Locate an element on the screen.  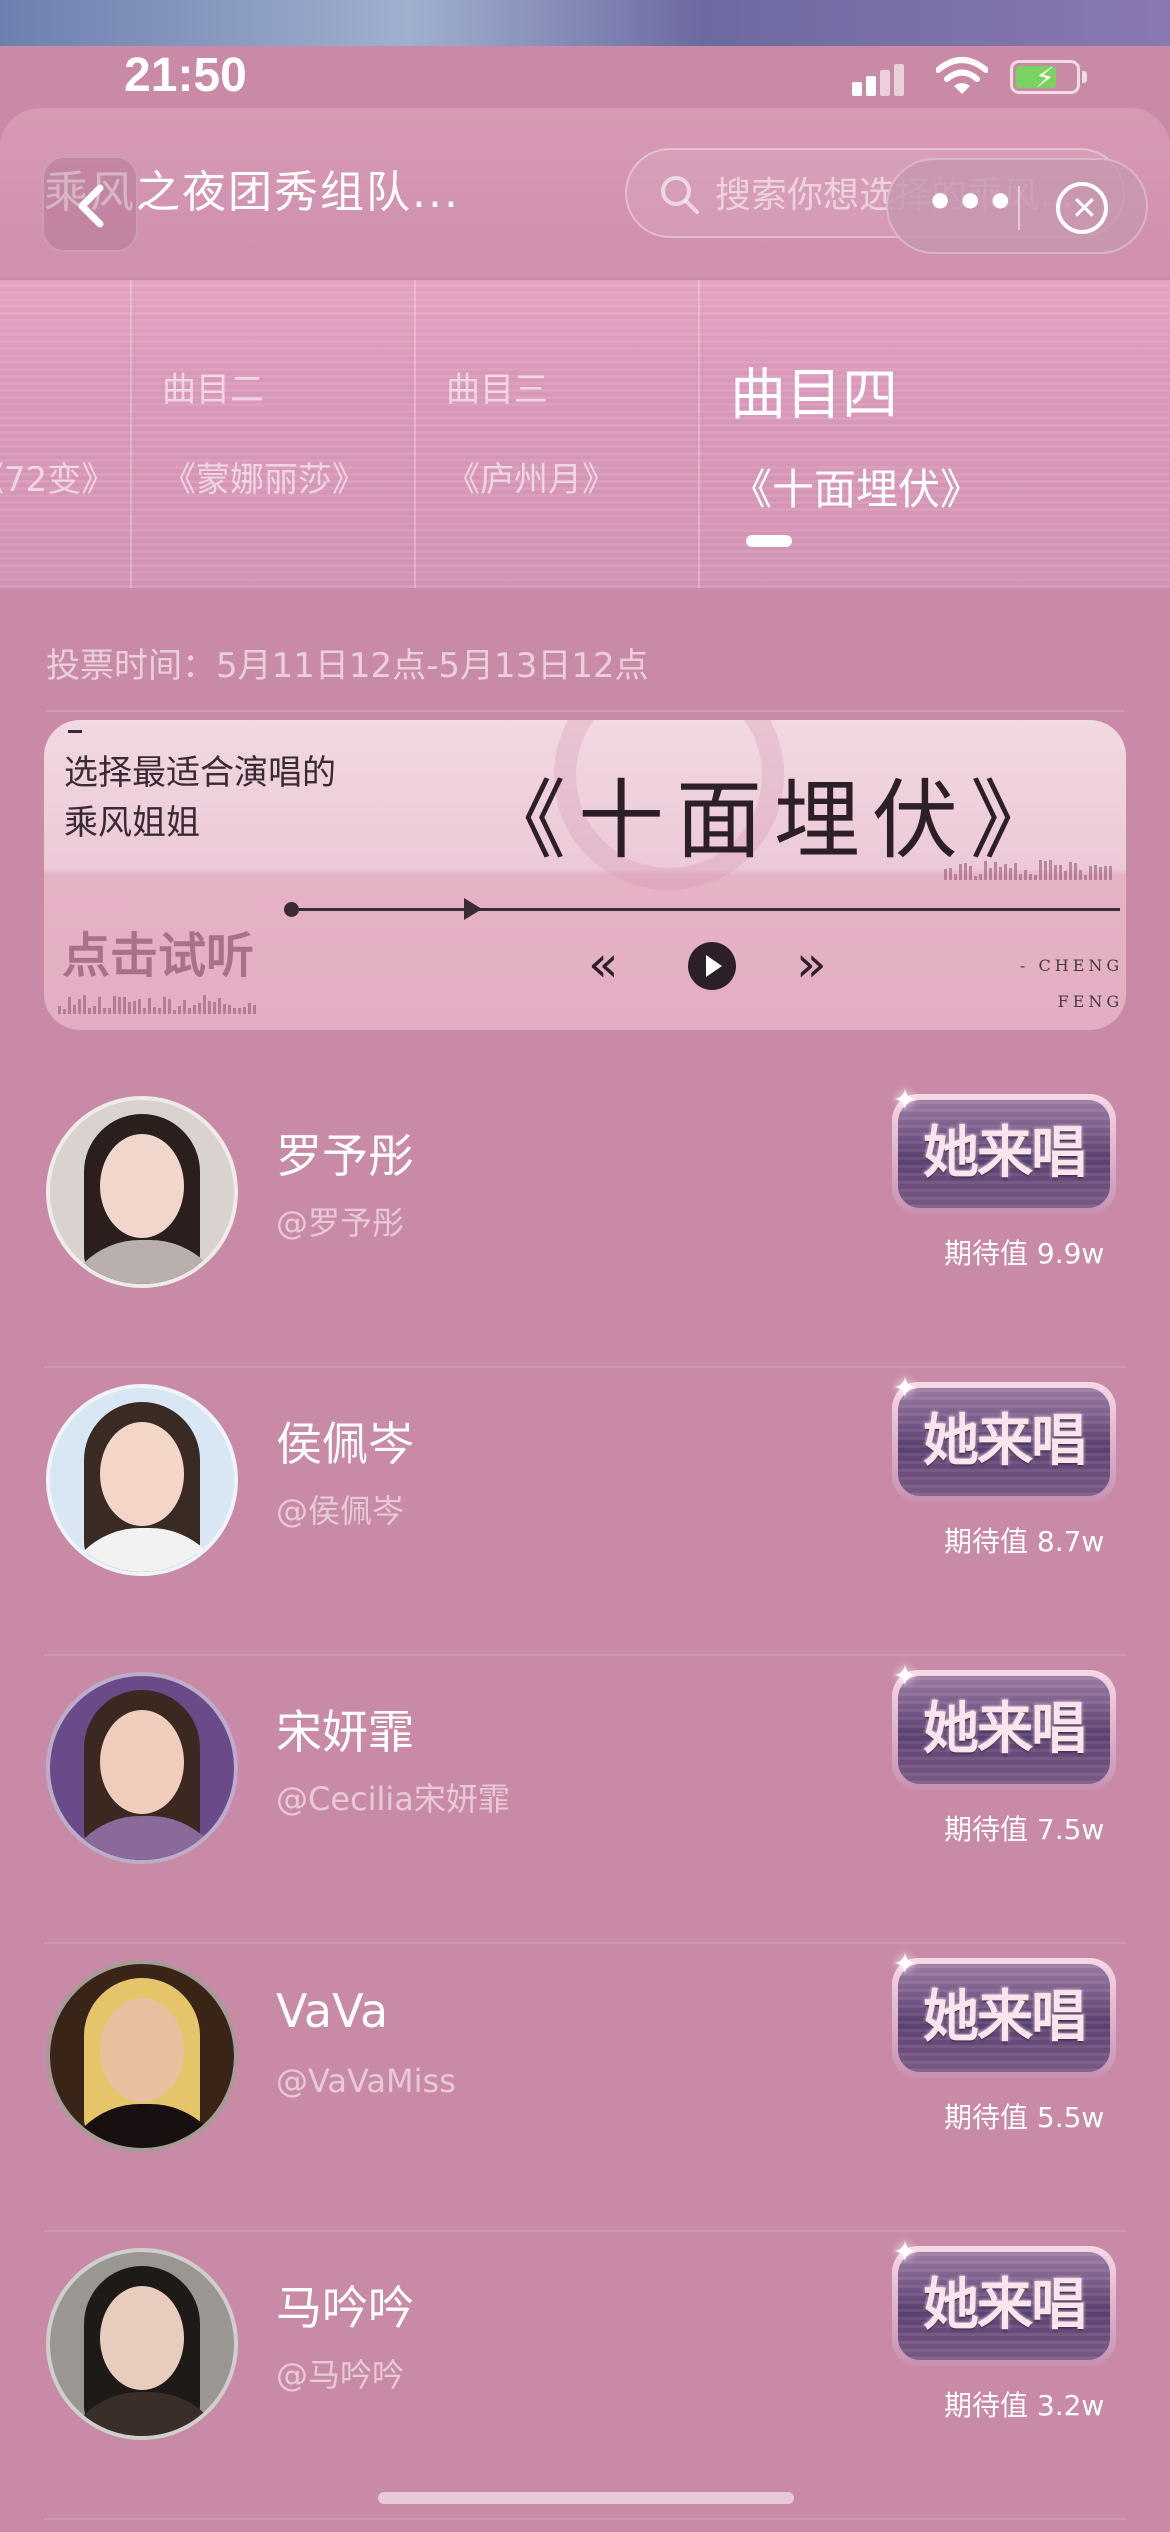
expectation-value: 期待值 7.5w is located at coordinates (1024, 1829).